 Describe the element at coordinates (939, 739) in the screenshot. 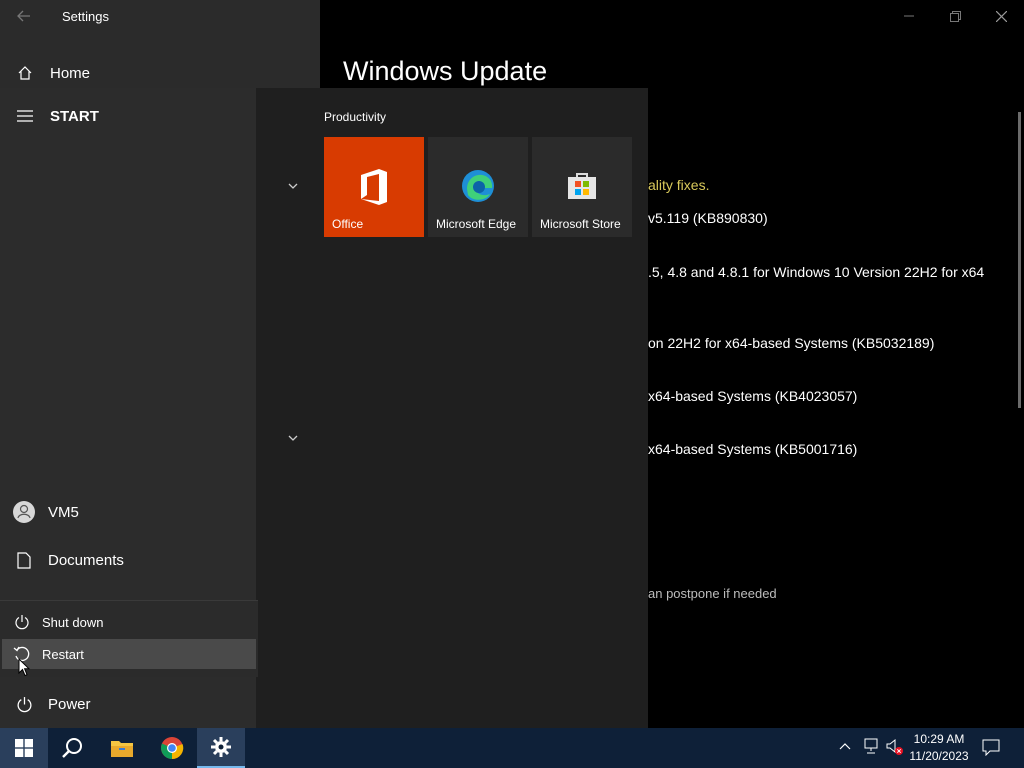

I see `clock-time: 10:29 AM` at that location.